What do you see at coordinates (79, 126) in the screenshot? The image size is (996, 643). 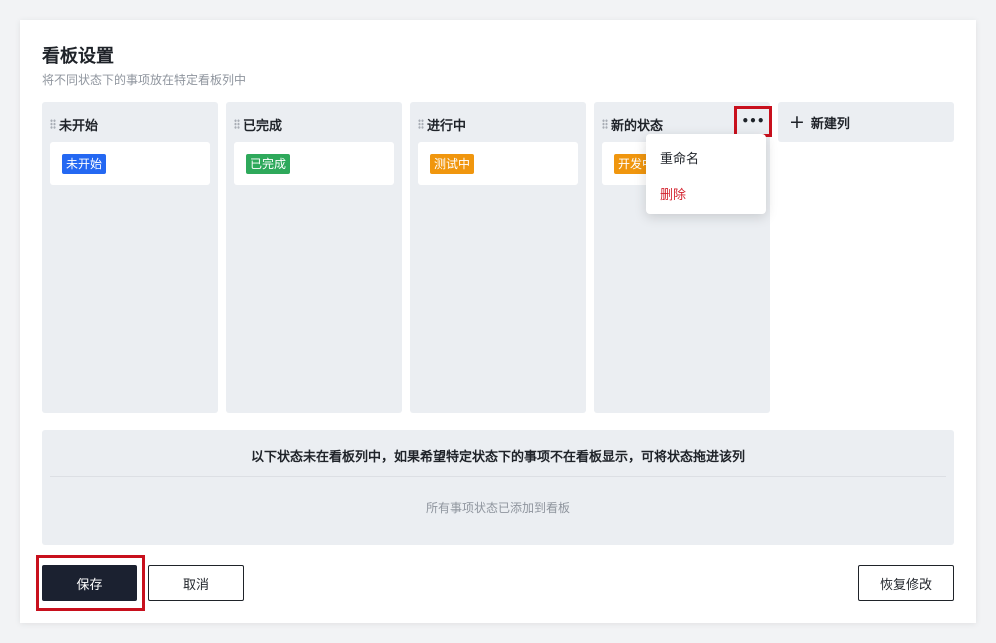 I see `column-title: 未开始` at bounding box center [79, 126].